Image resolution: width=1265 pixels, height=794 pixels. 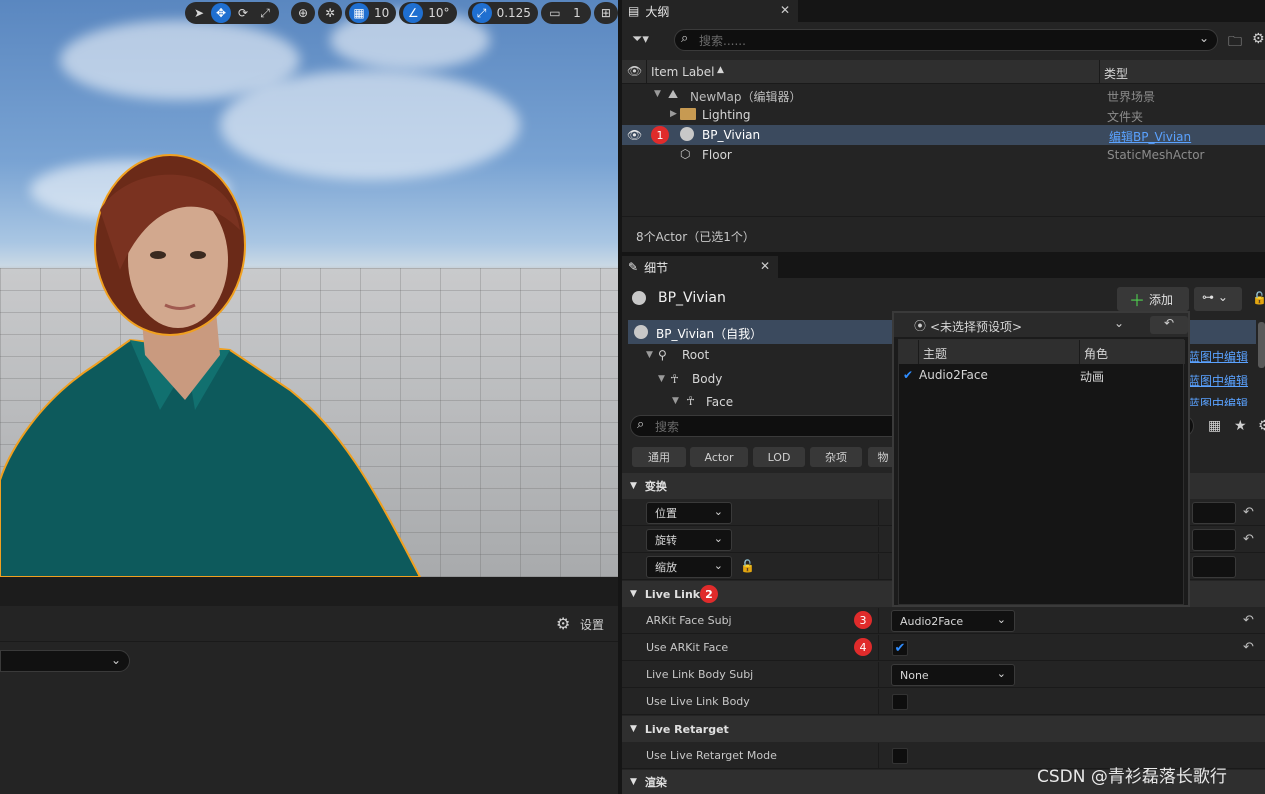 I want to click on col-subject: 主题, so click(x=935, y=353).